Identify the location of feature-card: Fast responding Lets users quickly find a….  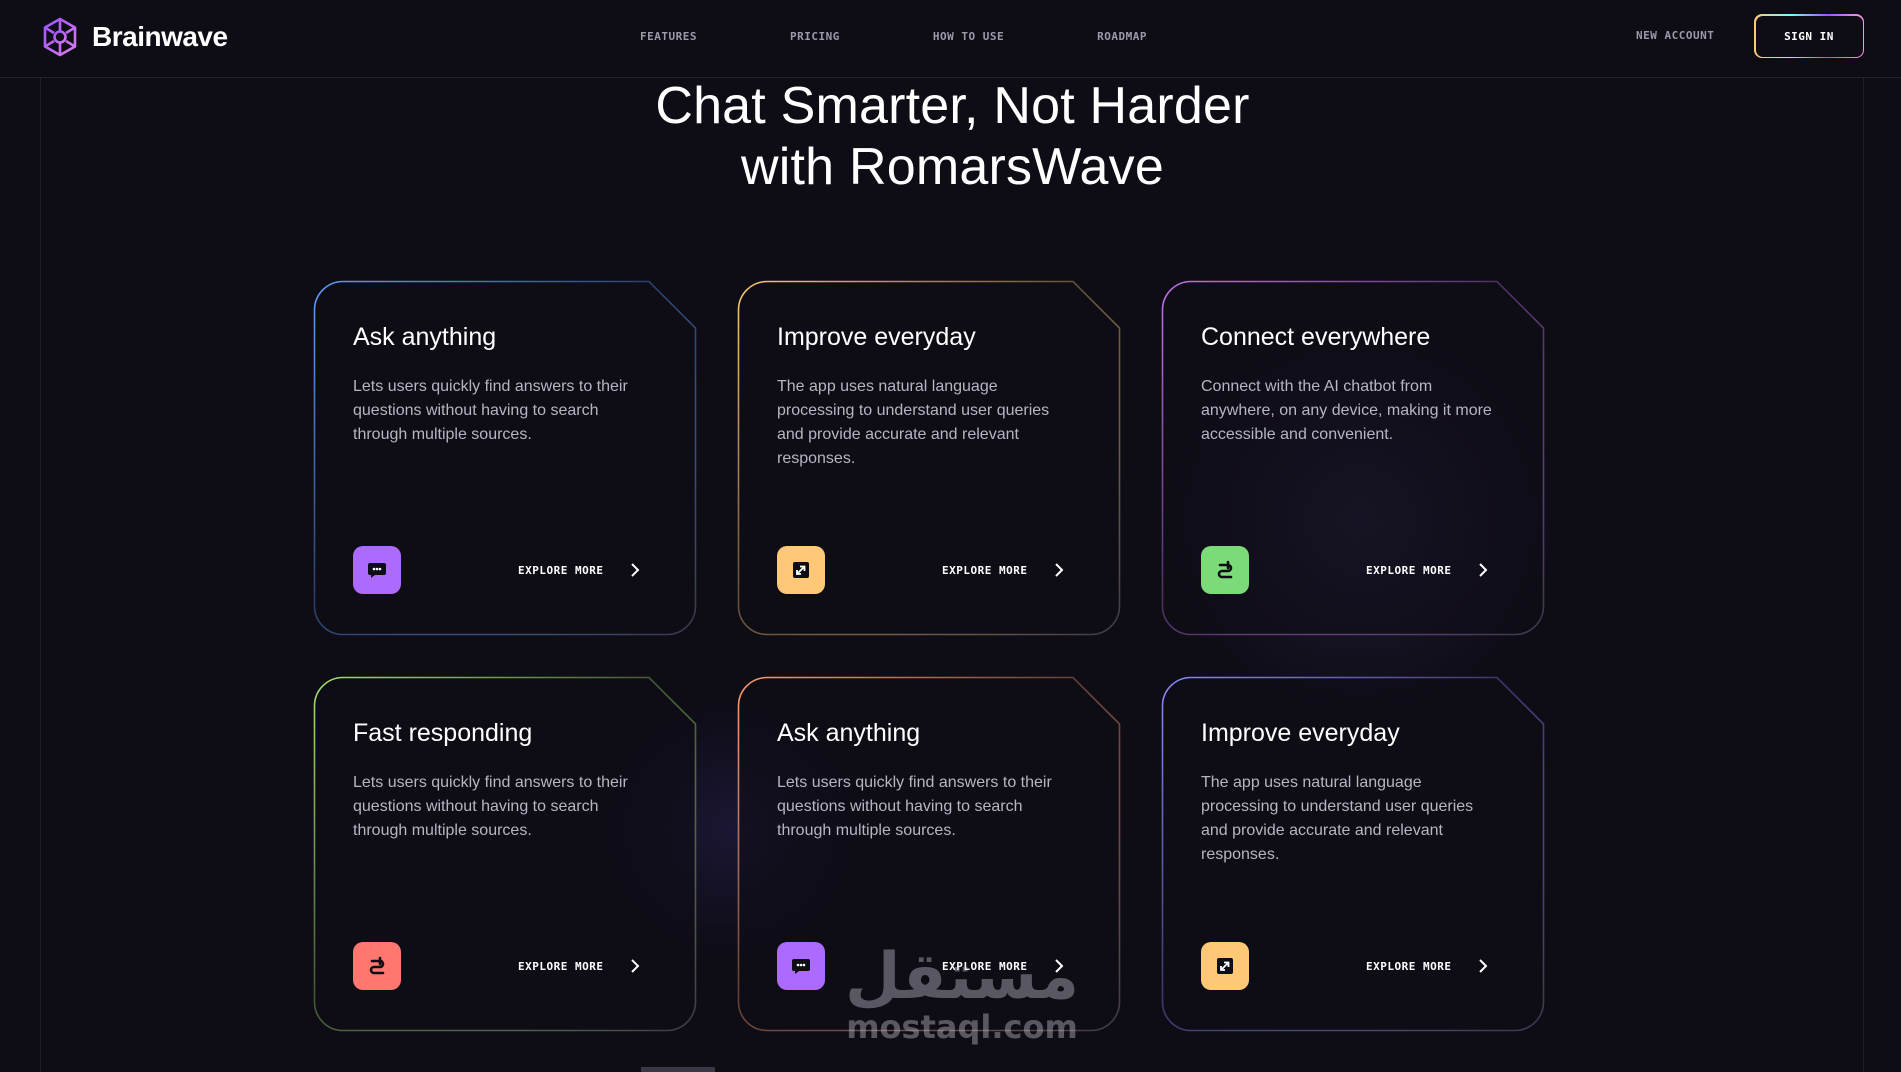
(505, 854).